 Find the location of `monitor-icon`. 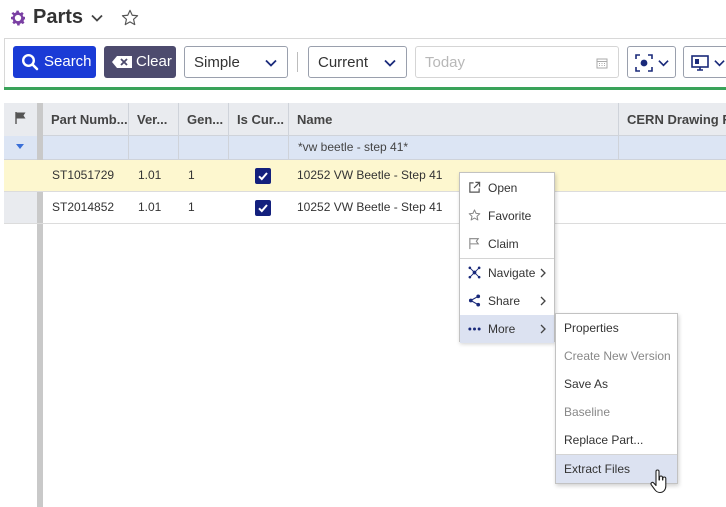

monitor-icon is located at coordinates (700, 63).